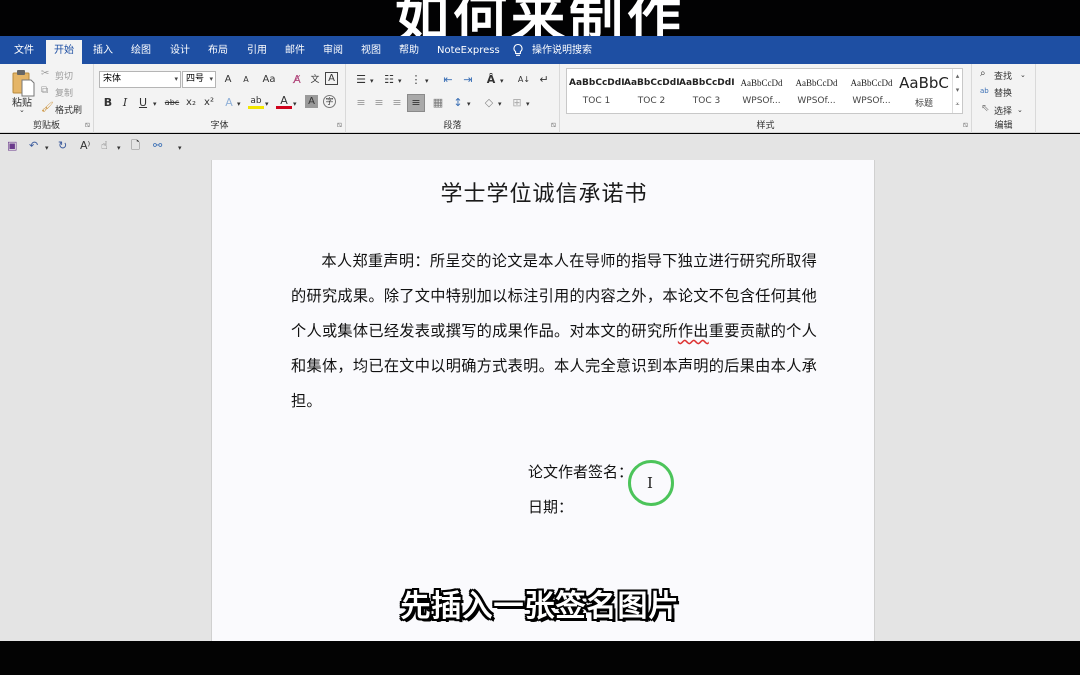 Image resolution: width=1080 pixels, height=675 pixels. I want to click on tab-insert: 插入, so click(103, 52).